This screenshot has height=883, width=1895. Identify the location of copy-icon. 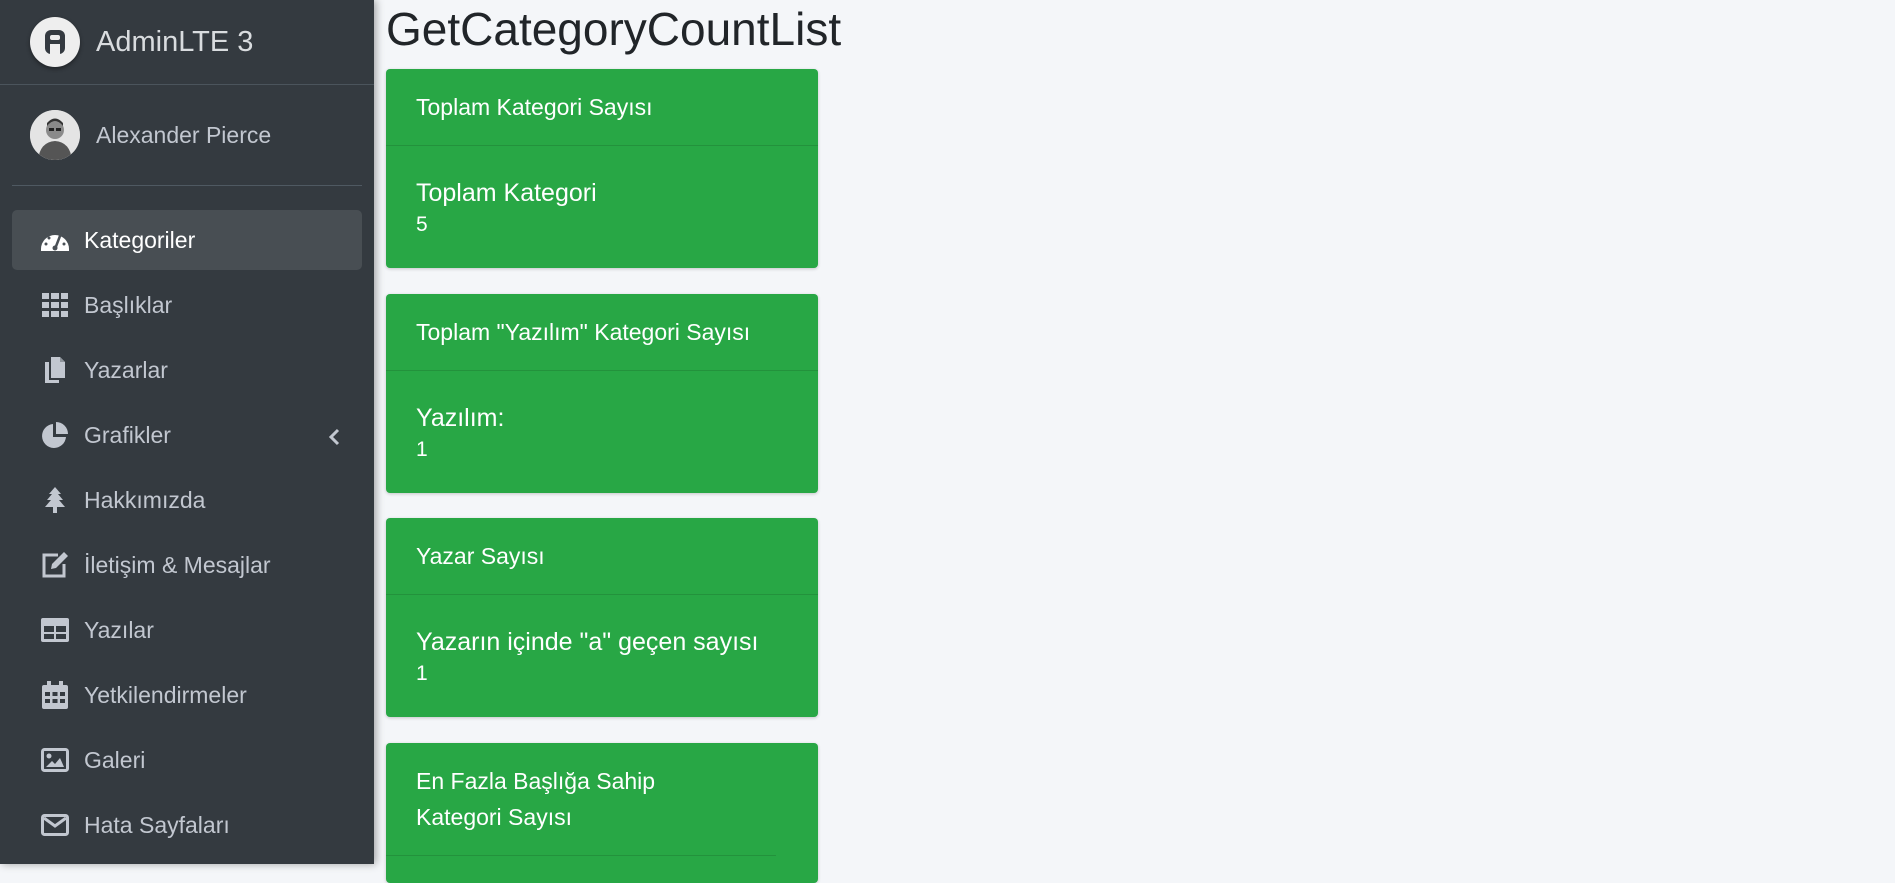
(55, 370).